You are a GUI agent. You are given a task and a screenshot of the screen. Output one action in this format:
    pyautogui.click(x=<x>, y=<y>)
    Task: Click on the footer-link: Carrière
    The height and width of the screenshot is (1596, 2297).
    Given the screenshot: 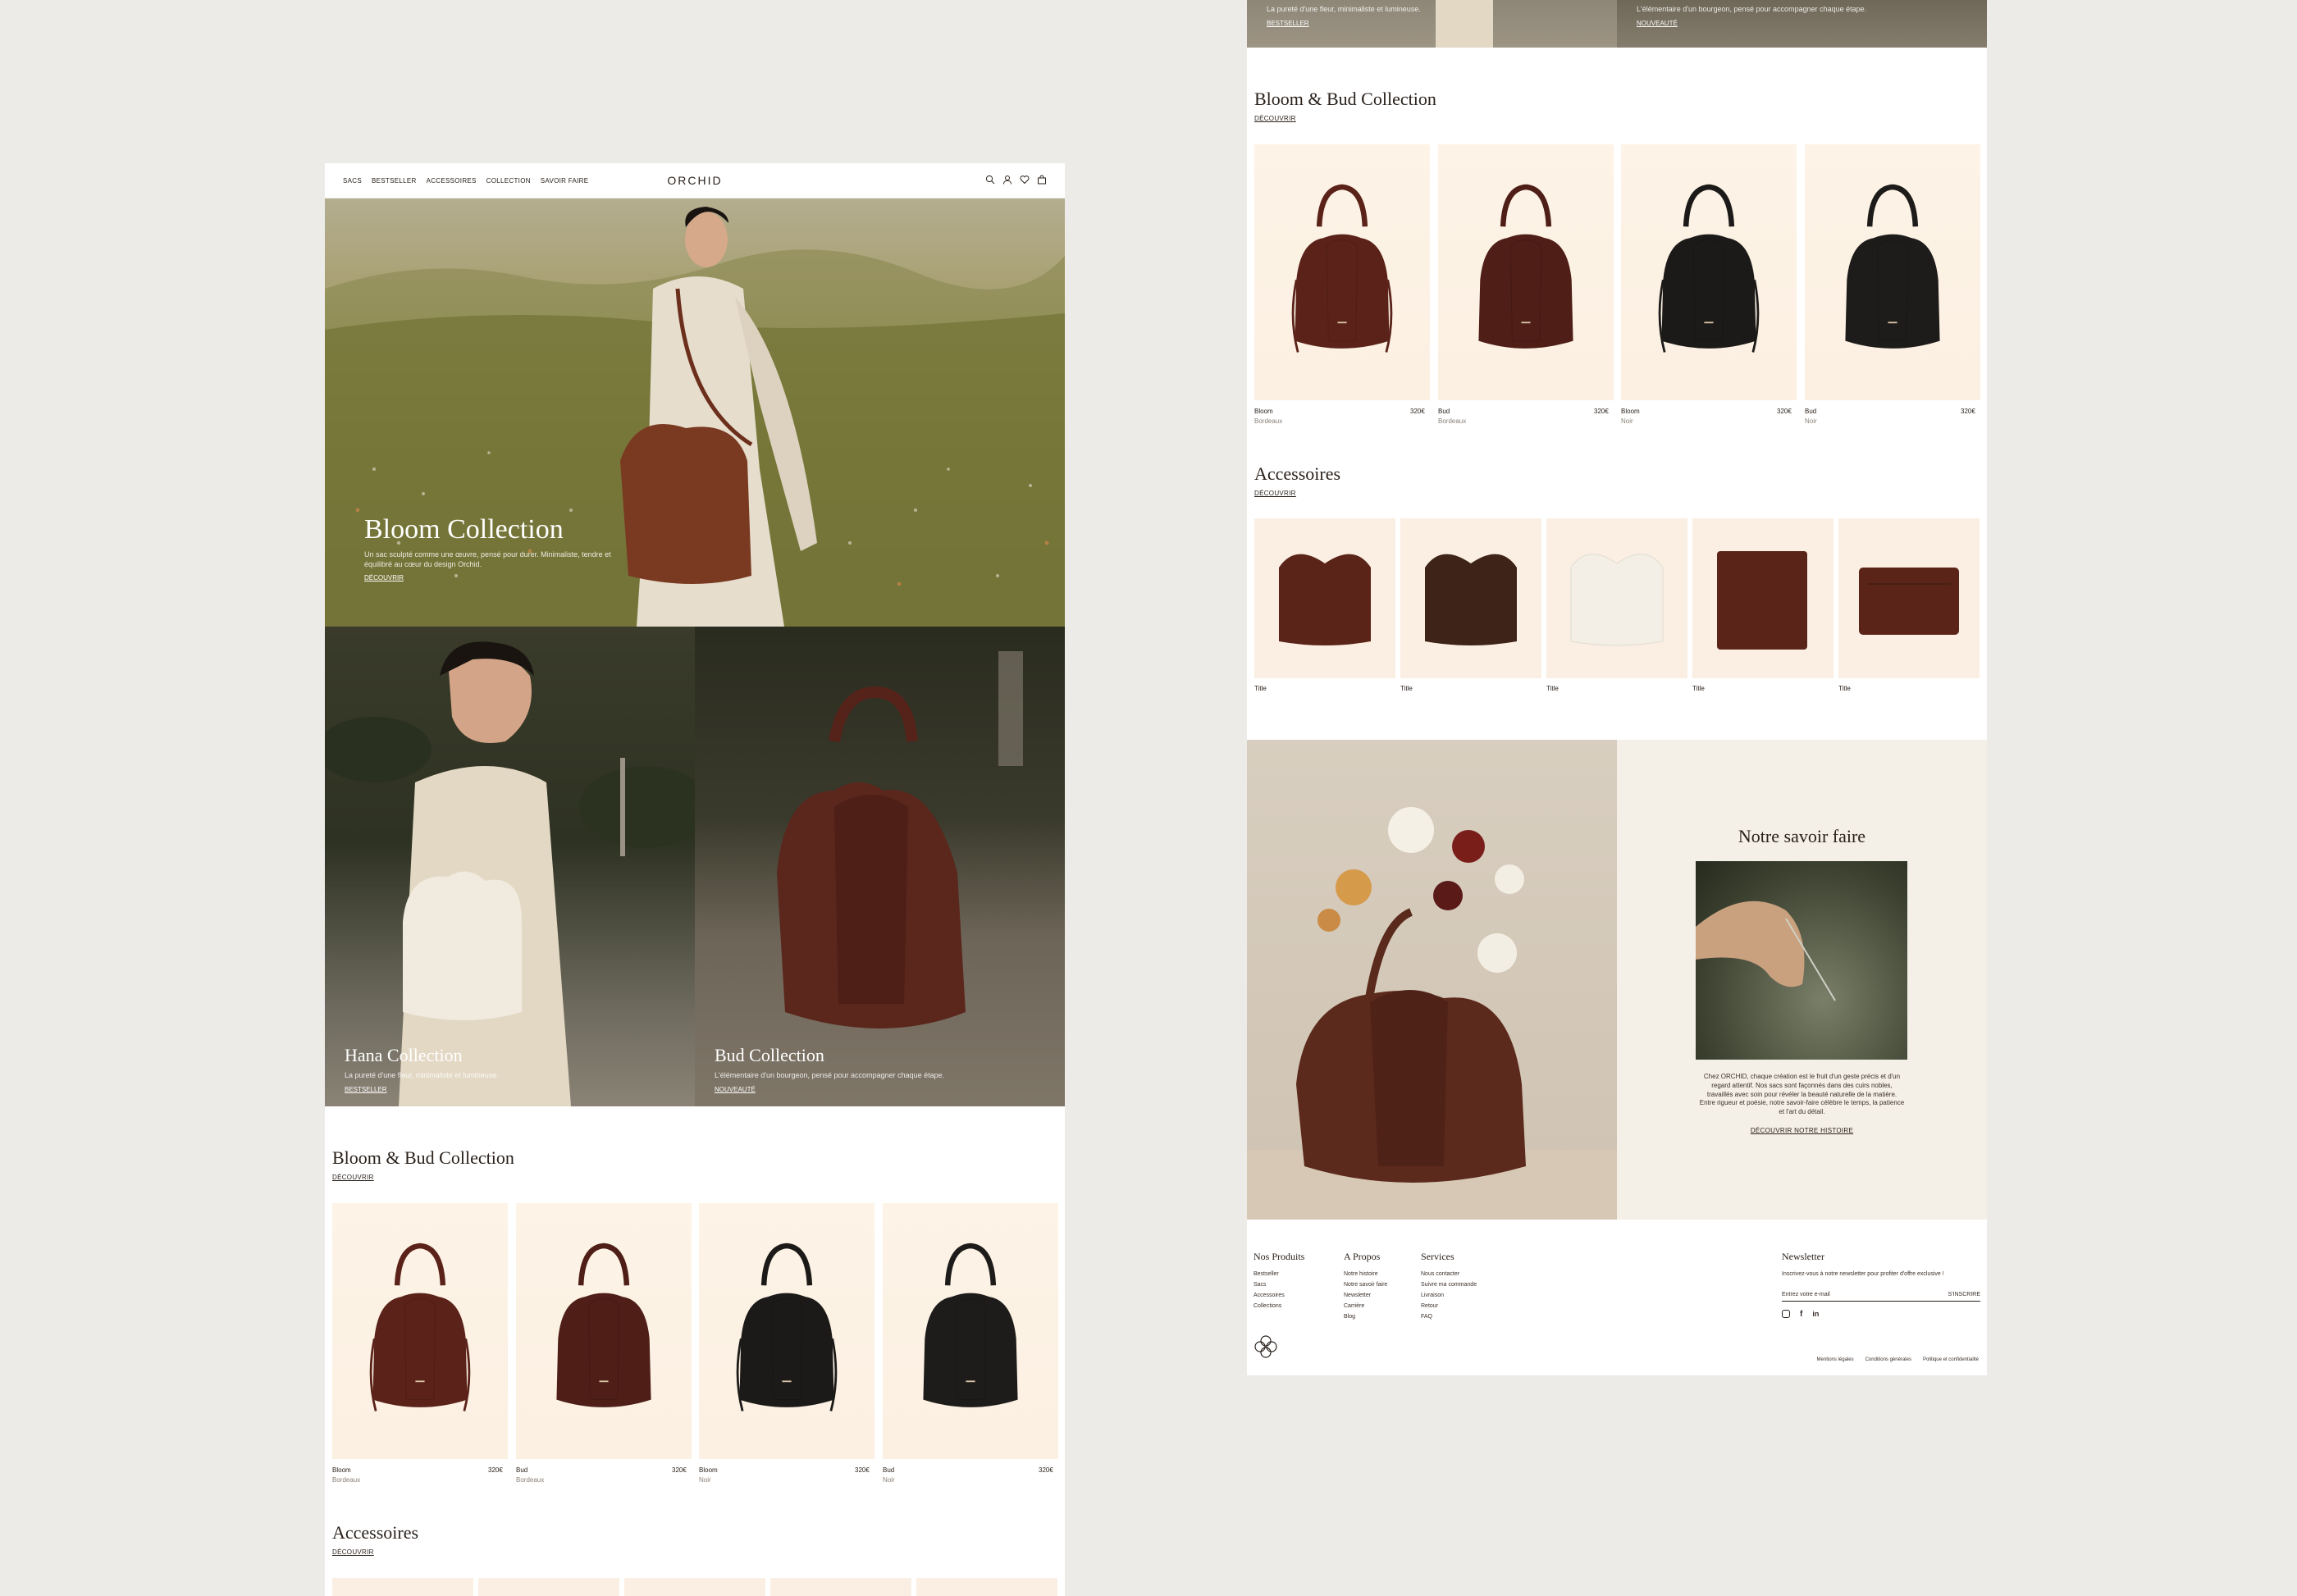 What is the action you would take?
    pyautogui.click(x=1365, y=1306)
    